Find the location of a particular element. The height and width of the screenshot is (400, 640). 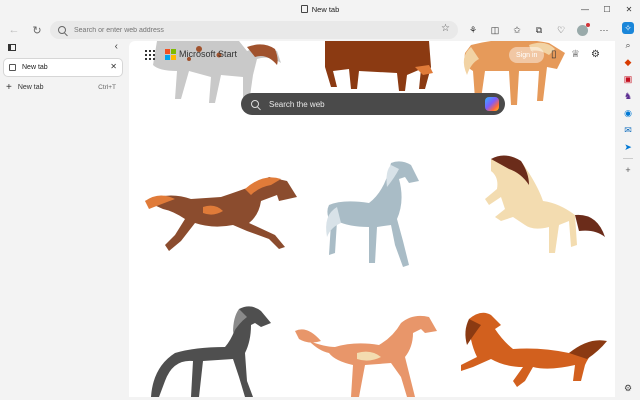

web-search-box: Search the web is located at coordinates (373, 104).